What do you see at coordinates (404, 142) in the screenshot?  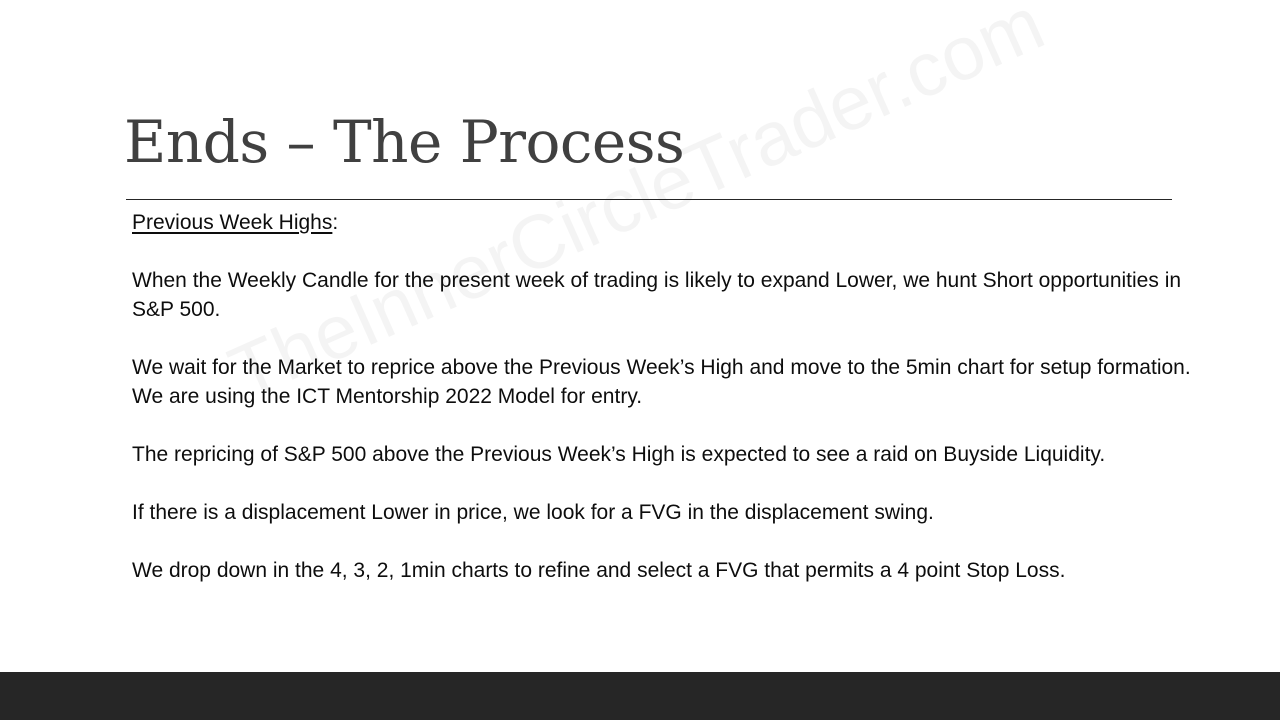 I see `slide-title: Ends – The Process` at bounding box center [404, 142].